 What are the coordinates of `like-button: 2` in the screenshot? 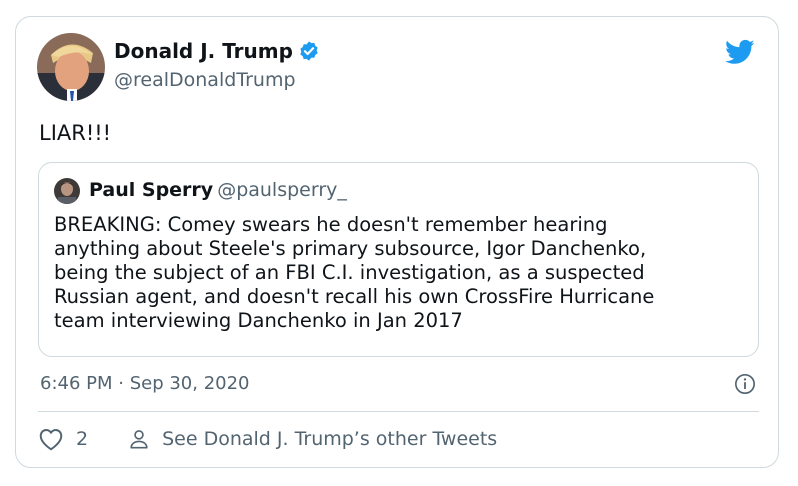 It's located at (63, 439).